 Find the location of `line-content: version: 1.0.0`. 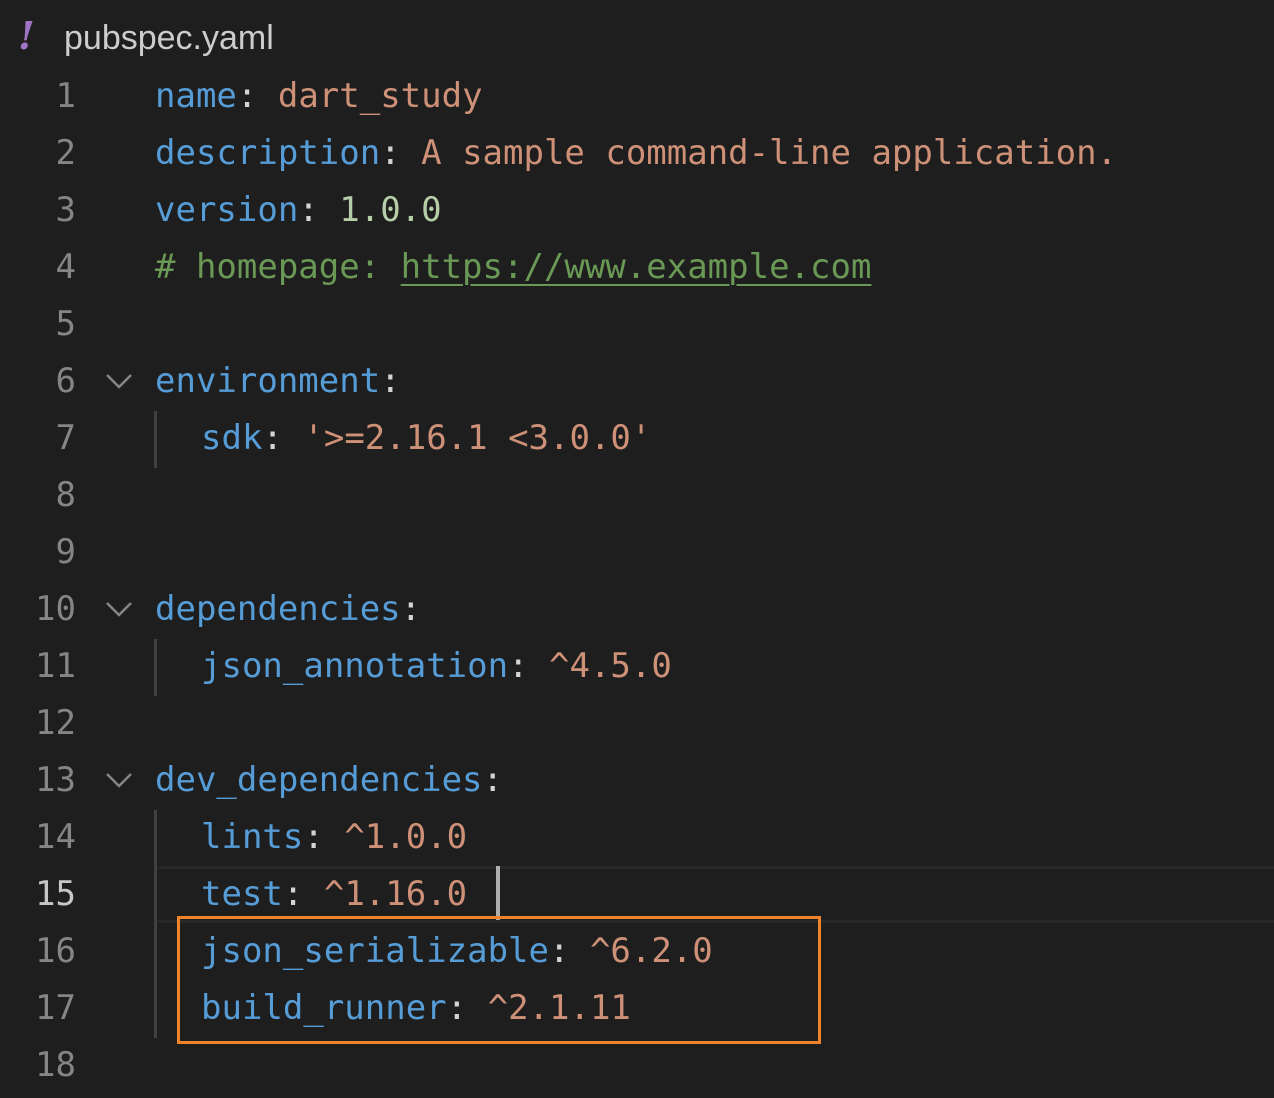

line-content: version: 1.0.0 is located at coordinates (298, 210).